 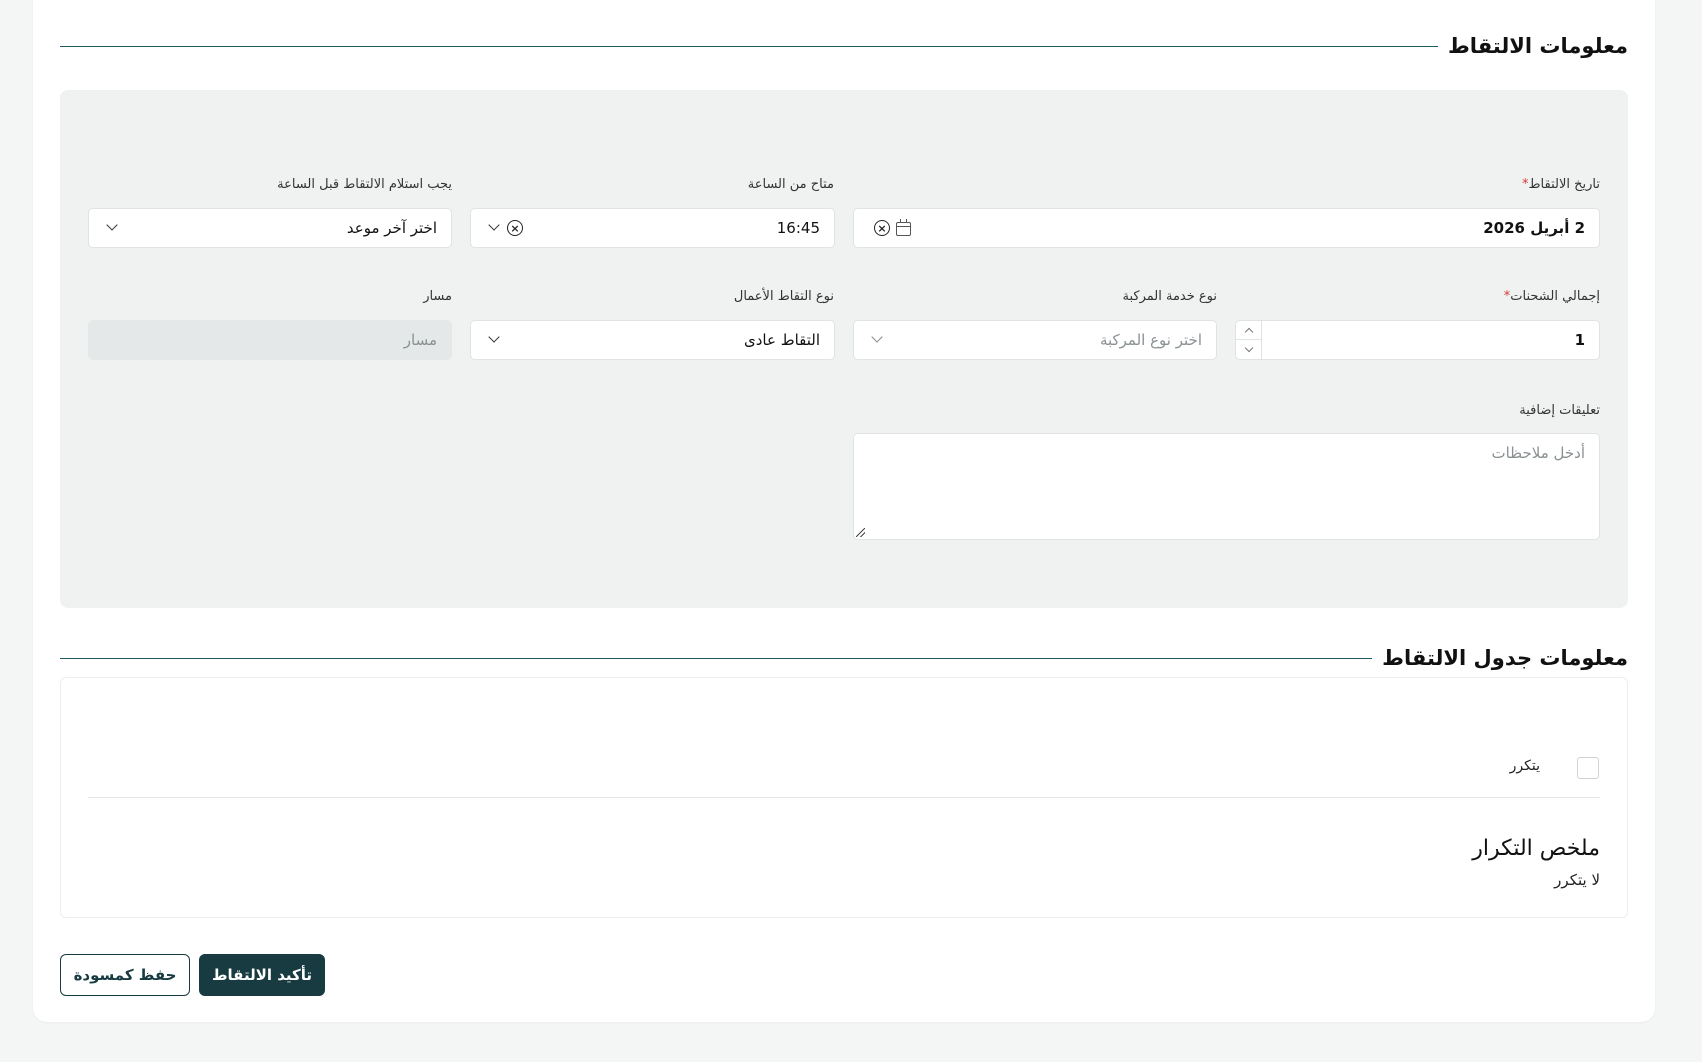 I want to click on recurrence-summary-title: ملخص التكرار, so click(x=1536, y=848).